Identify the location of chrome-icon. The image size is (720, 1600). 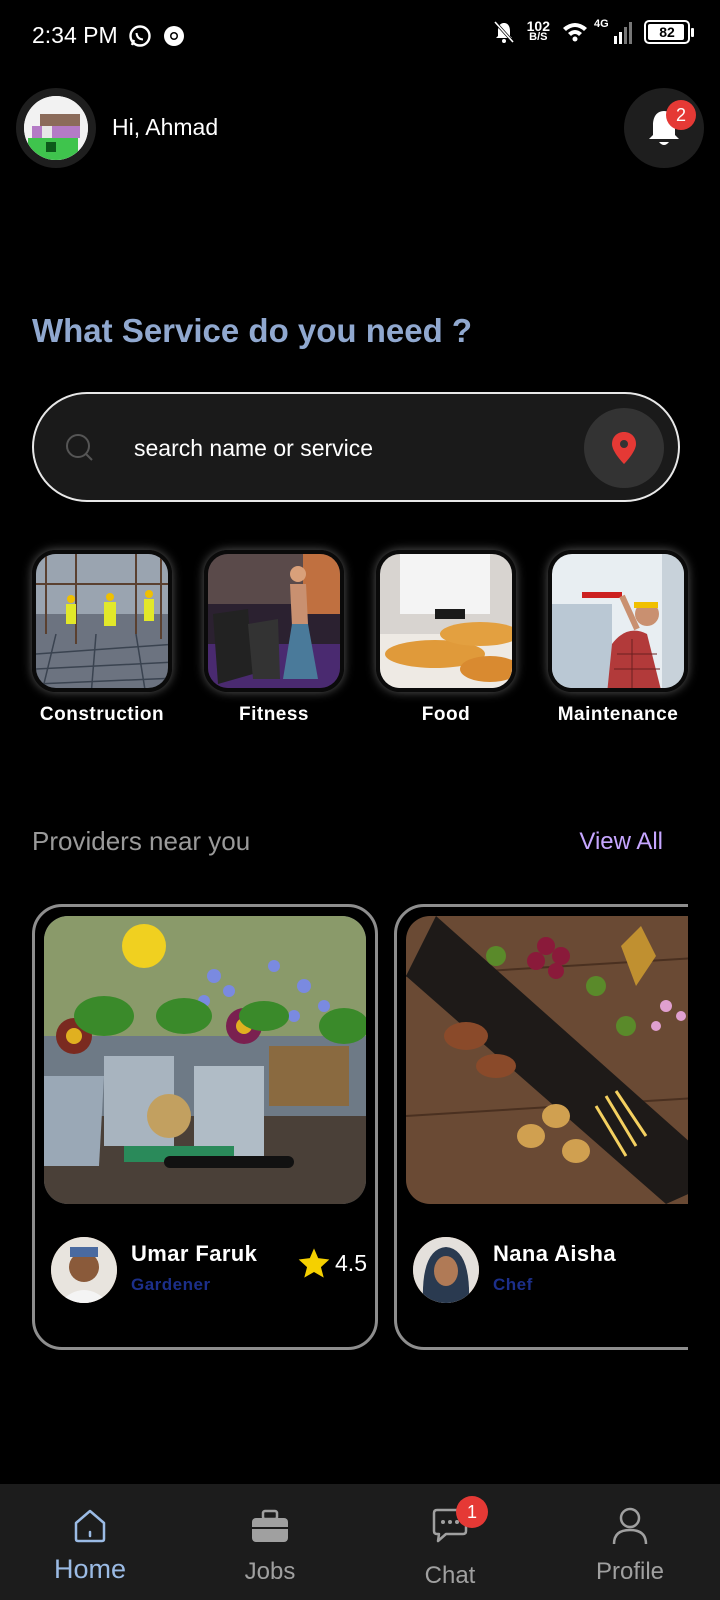
(174, 36).